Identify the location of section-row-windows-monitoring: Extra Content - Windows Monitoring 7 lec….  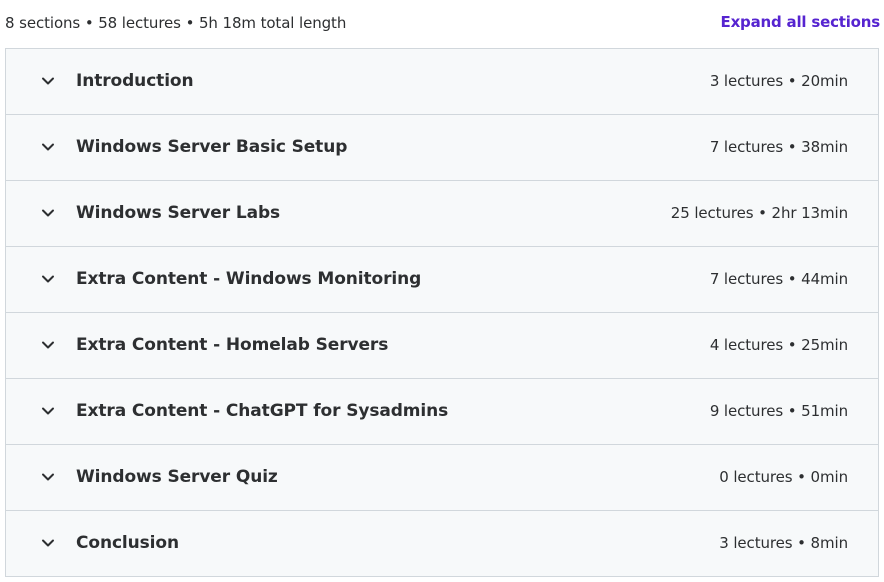
(442, 280).